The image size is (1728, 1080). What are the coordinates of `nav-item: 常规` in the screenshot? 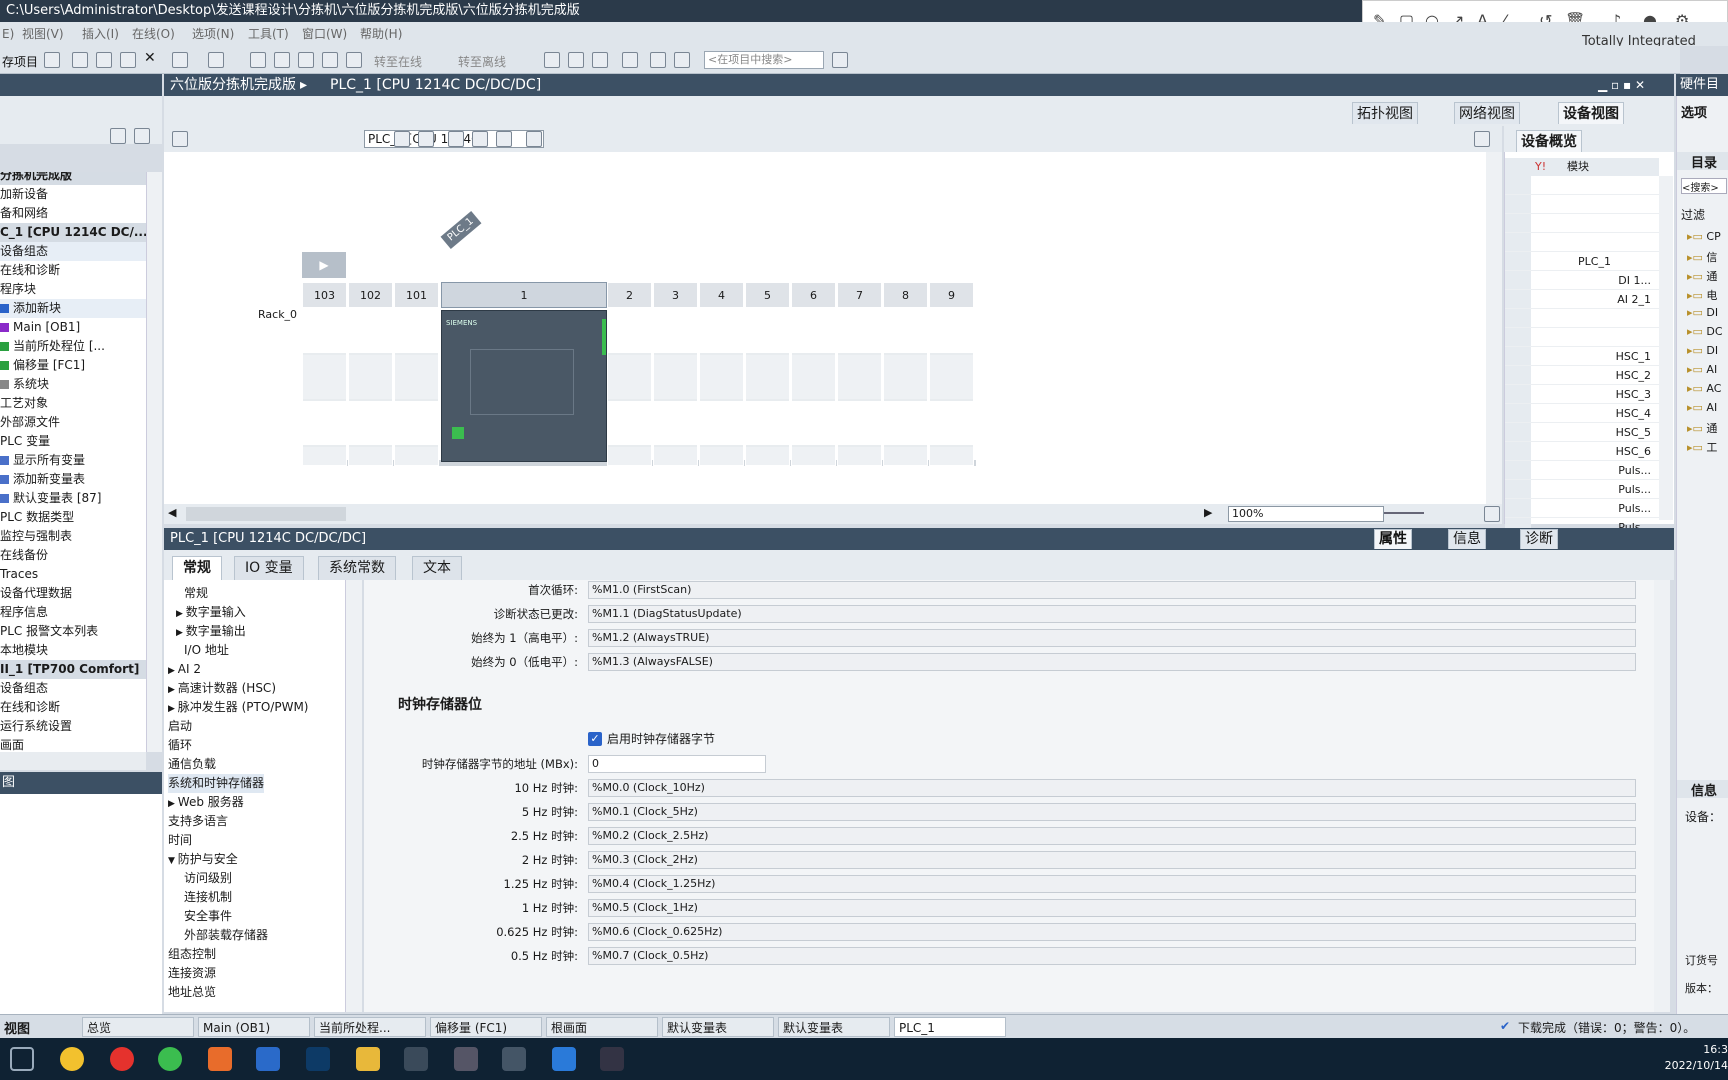 It's located at (196, 593).